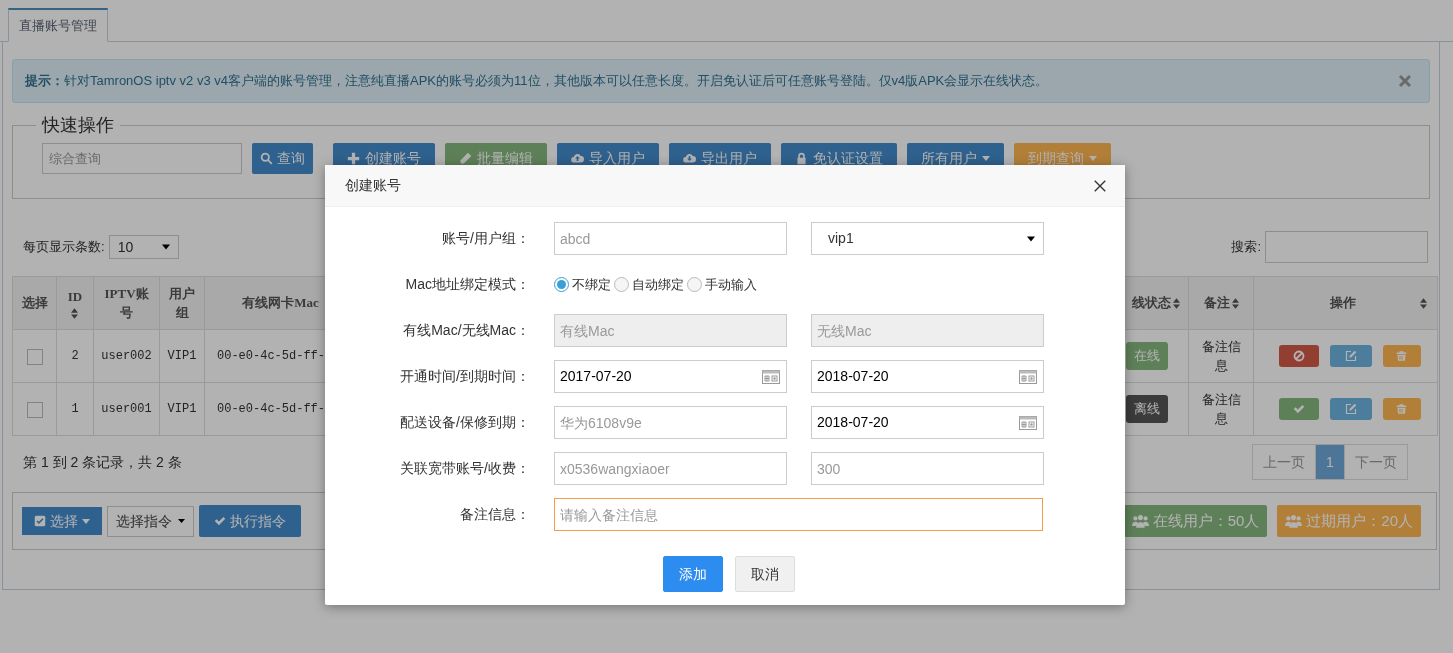 This screenshot has height=653, width=1453. Describe the element at coordinates (266, 158) in the screenshot. I see `search-icon` at that location.